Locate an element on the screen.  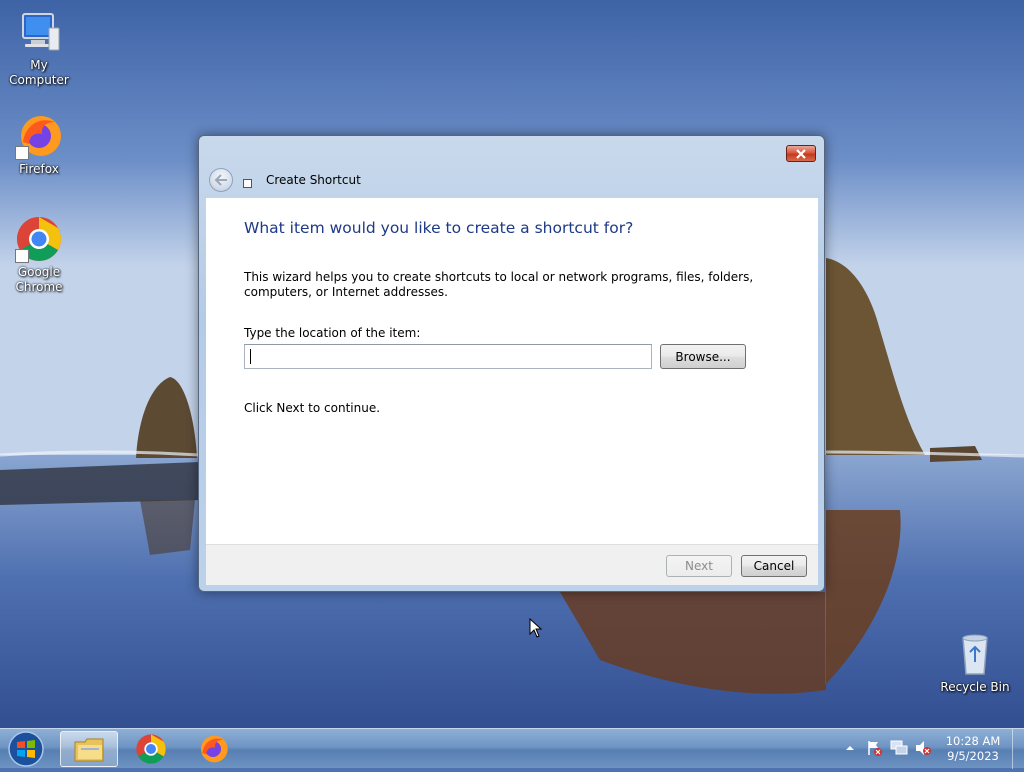
location-label: Type the location of the item: is located at coordinates (332, 333).